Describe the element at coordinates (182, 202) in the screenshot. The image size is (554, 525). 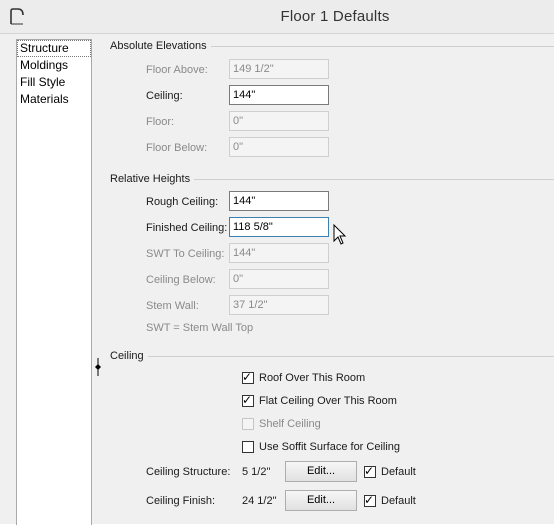
I see `rough-ceiling-label: Rough Ceiling:` at that location.